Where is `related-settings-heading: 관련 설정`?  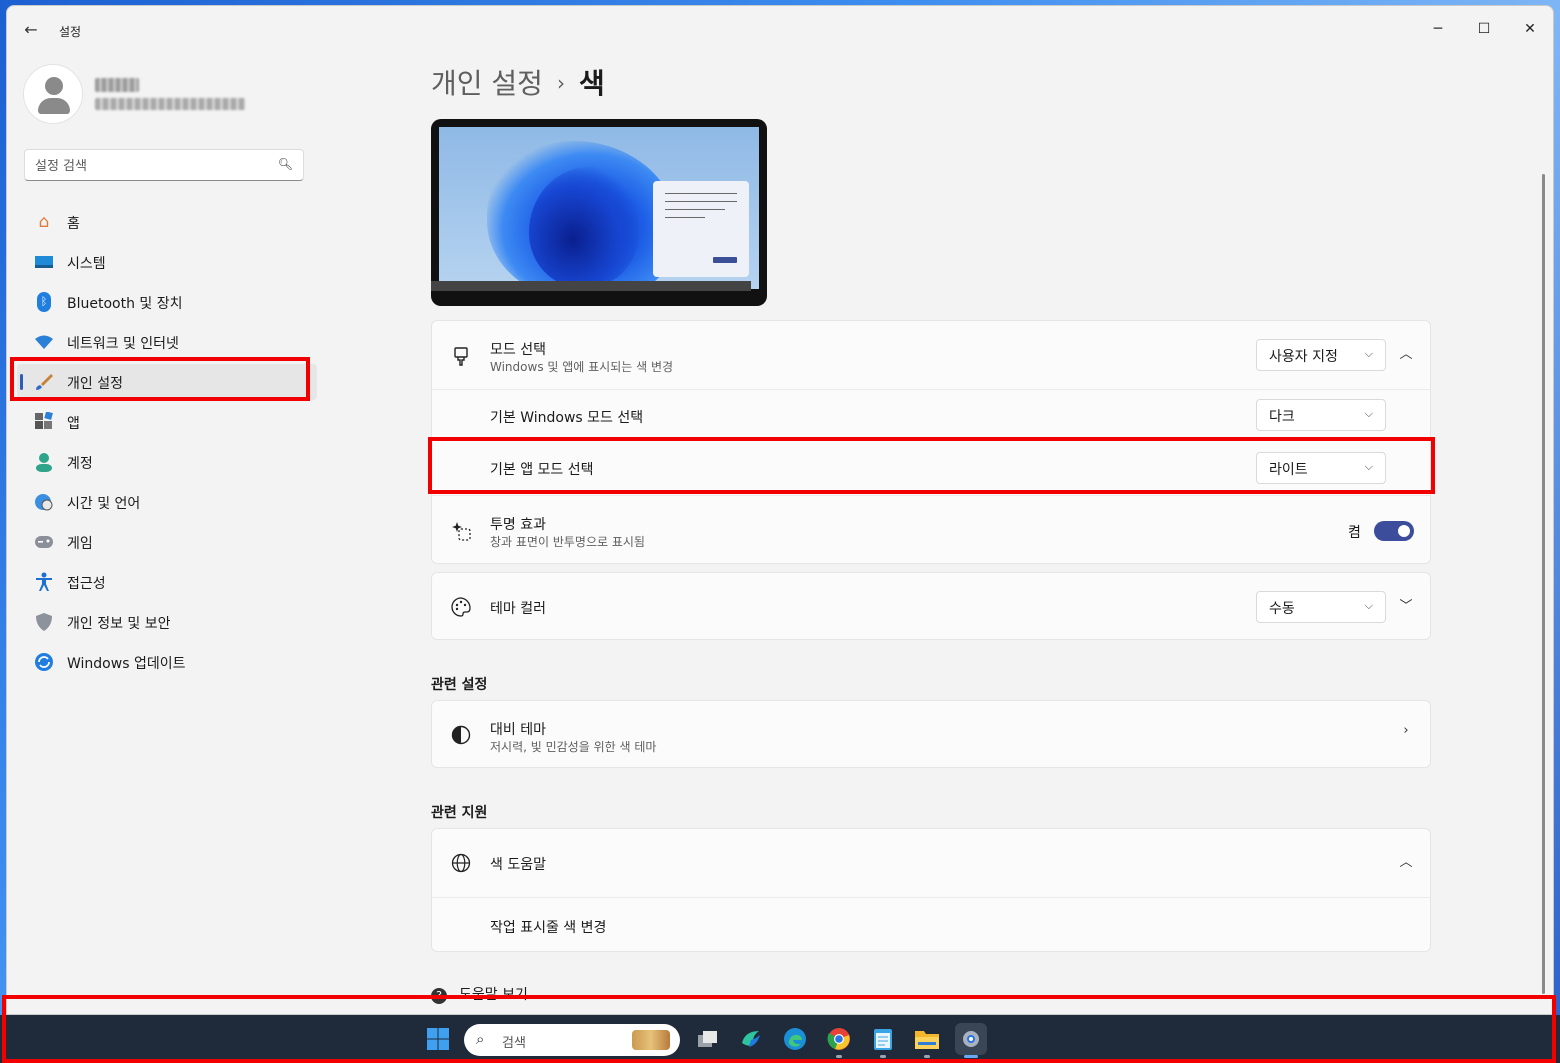
related-settings-heading: 관련 설정 is located at coordinates (459, 685).